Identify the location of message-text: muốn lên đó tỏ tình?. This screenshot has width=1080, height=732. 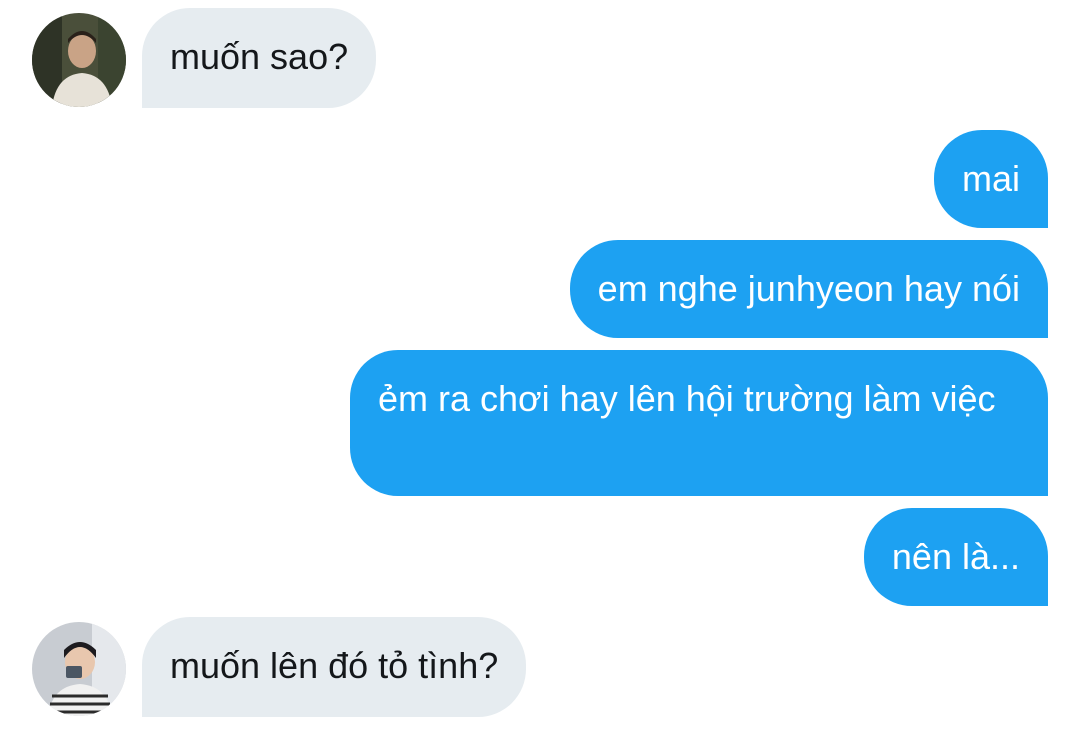
(334, 665).